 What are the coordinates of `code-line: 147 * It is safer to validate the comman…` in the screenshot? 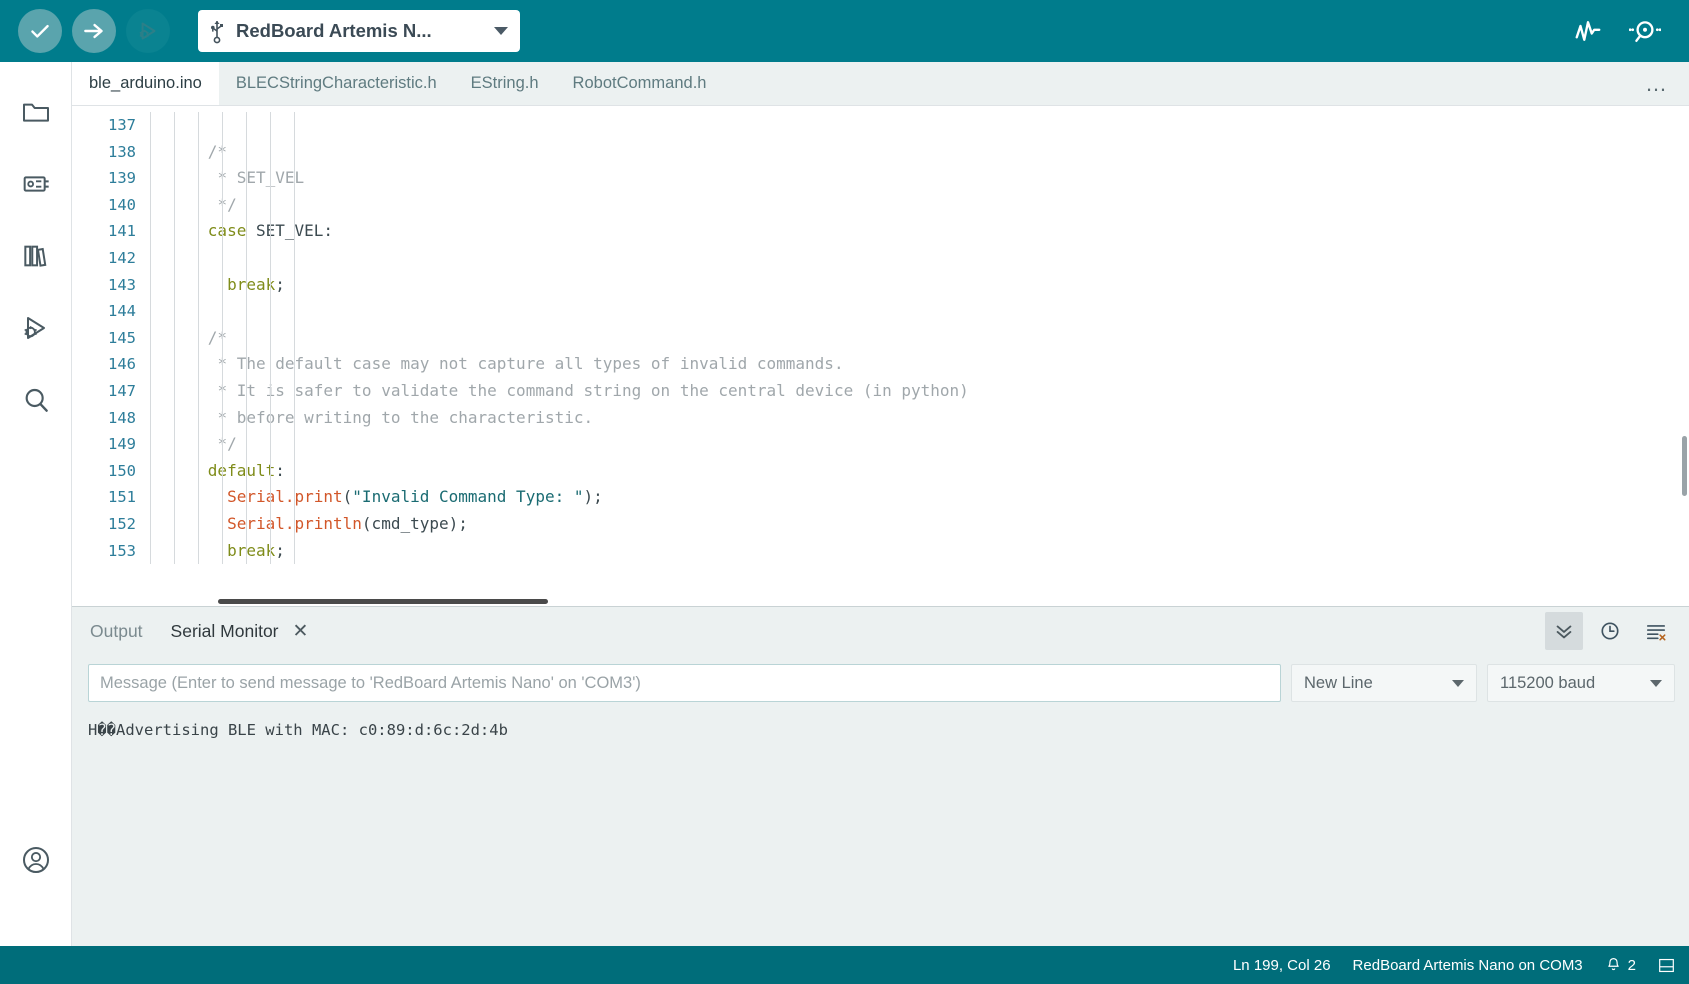 It's located at (880, 391).